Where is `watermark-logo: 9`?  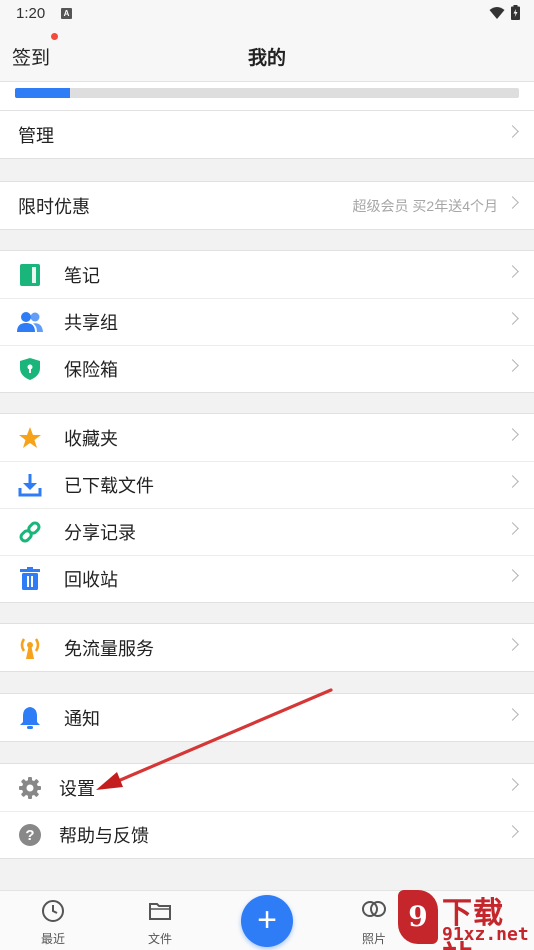
watermark-logo: 9 is located at coordinates (418, 917).